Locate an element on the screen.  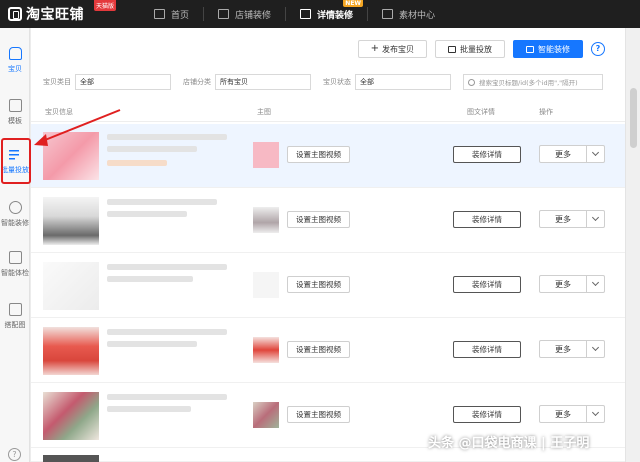
watermark-text: 头条 @口袋电商课 | 王子明 is located at coordinates (509, 443).